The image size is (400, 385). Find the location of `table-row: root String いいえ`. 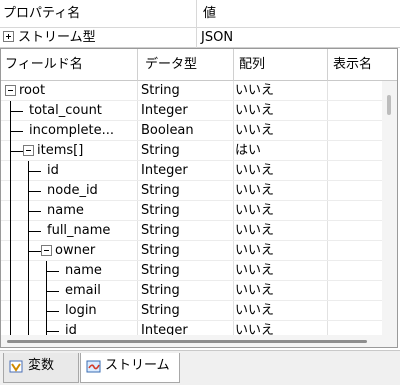

table-row: root String いいえ is located at coordinates (191, 91).